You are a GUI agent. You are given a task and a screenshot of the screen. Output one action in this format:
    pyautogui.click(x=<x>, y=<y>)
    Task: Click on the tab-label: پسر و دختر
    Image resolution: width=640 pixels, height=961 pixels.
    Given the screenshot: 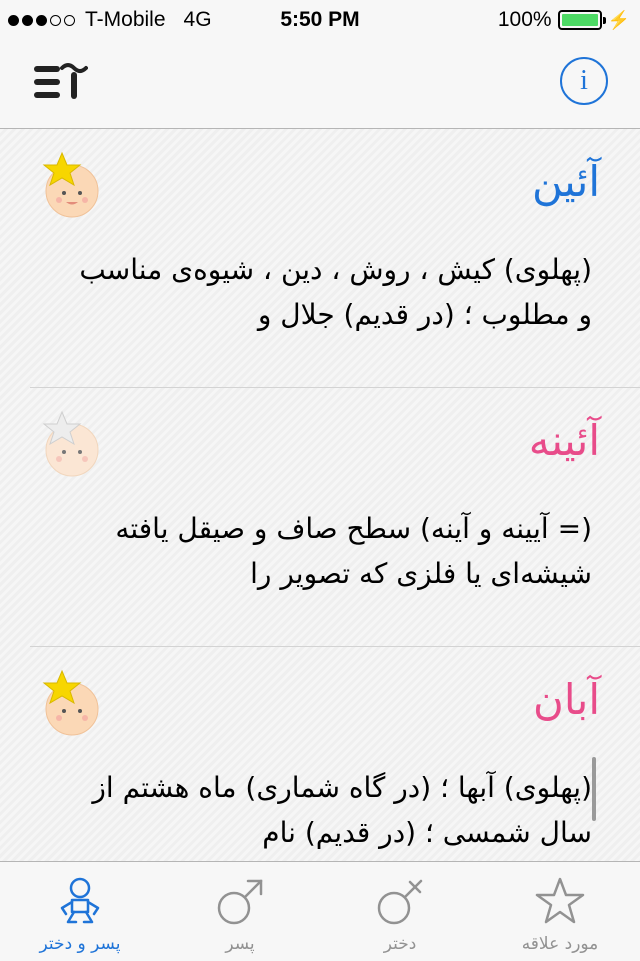 What is the action you would take?
    pyautogui.click(x=80, y=944)
    